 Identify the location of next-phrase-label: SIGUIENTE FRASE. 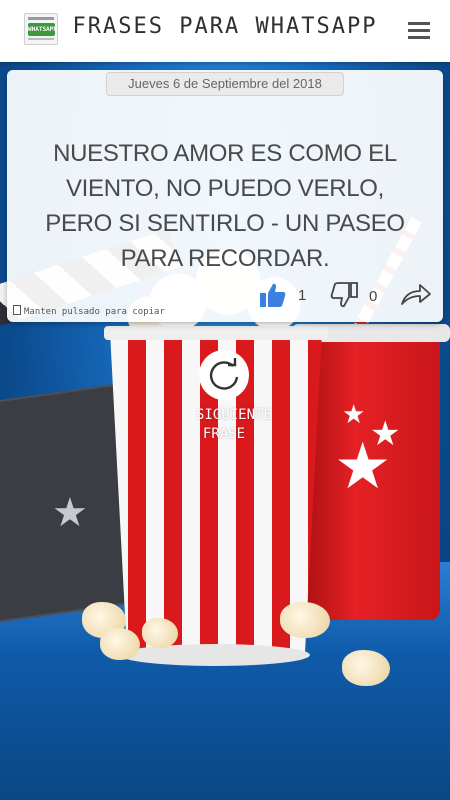
(234, 425).